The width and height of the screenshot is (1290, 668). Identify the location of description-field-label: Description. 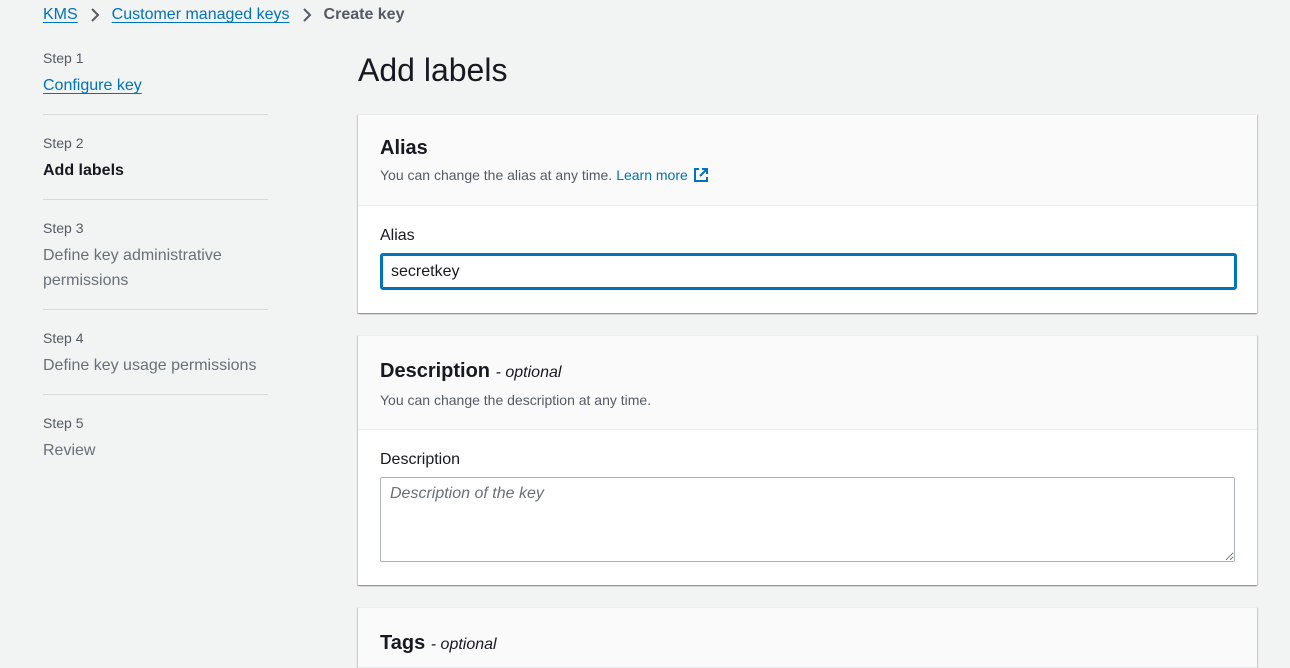
(420, 459).